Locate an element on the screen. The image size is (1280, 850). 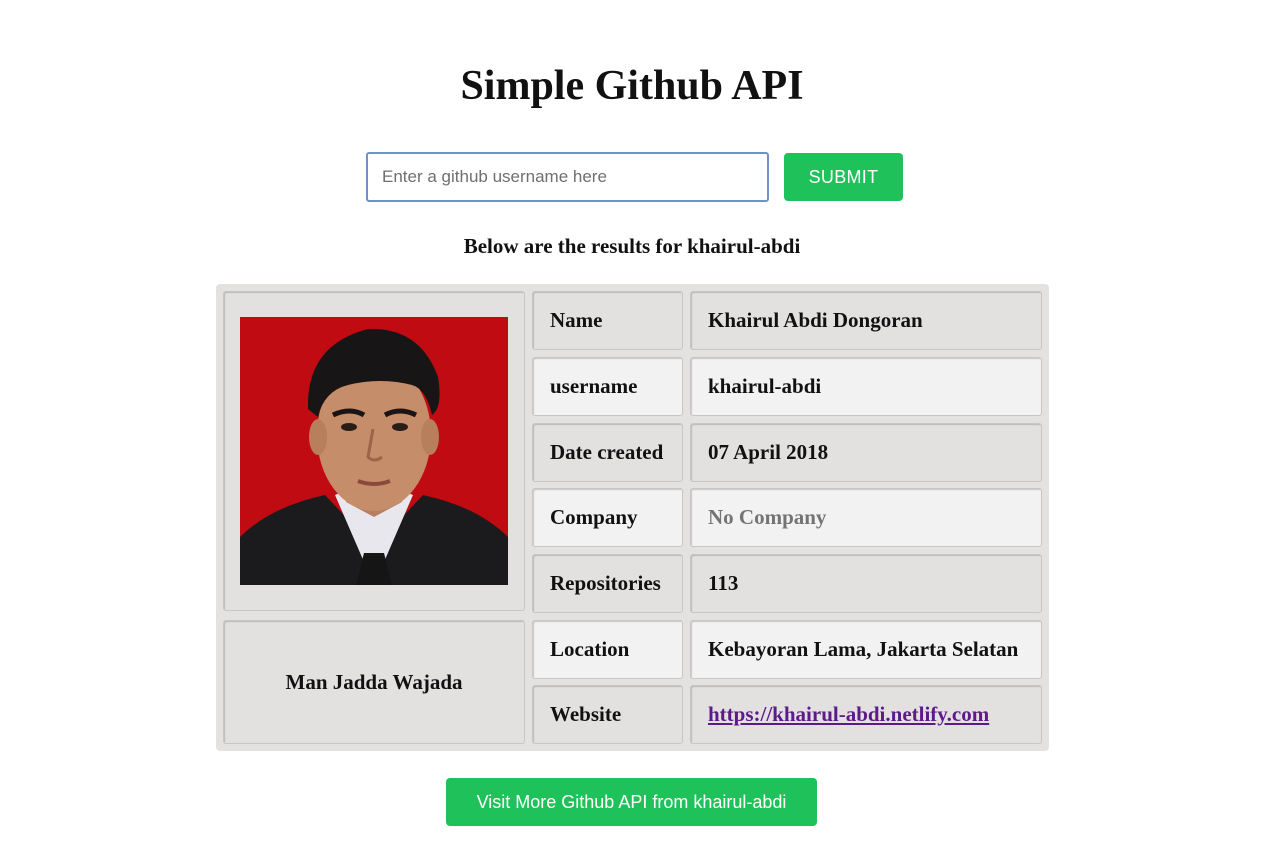
row-value: Kebayoran Lama, Jakarta Selatan is located at coordinates (863, 649).